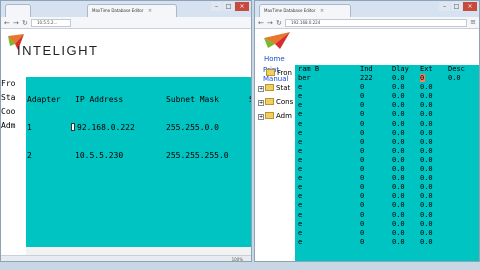 This screenshot has width=480, height=270. I want to click on tree-node-controller: + Cons, so click(275, 102).